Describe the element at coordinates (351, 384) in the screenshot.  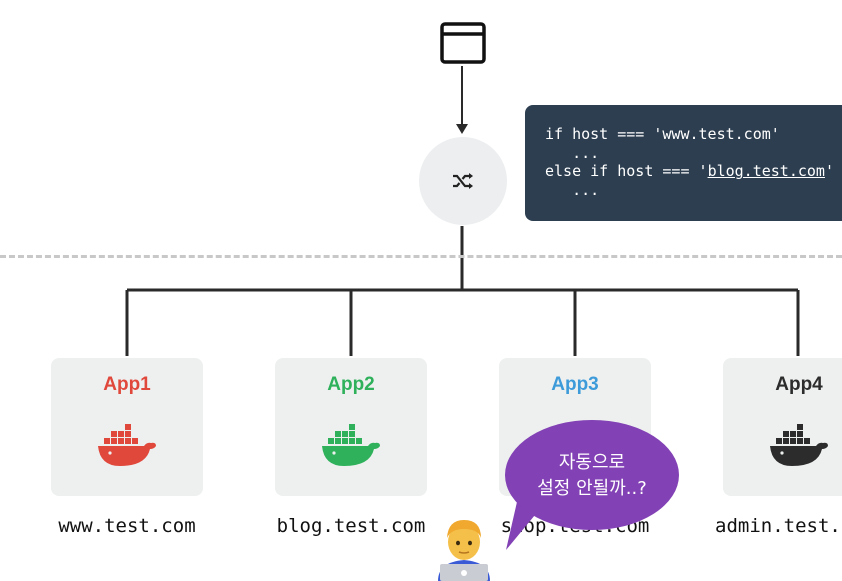
I see `app-name-2: App2` at that location.